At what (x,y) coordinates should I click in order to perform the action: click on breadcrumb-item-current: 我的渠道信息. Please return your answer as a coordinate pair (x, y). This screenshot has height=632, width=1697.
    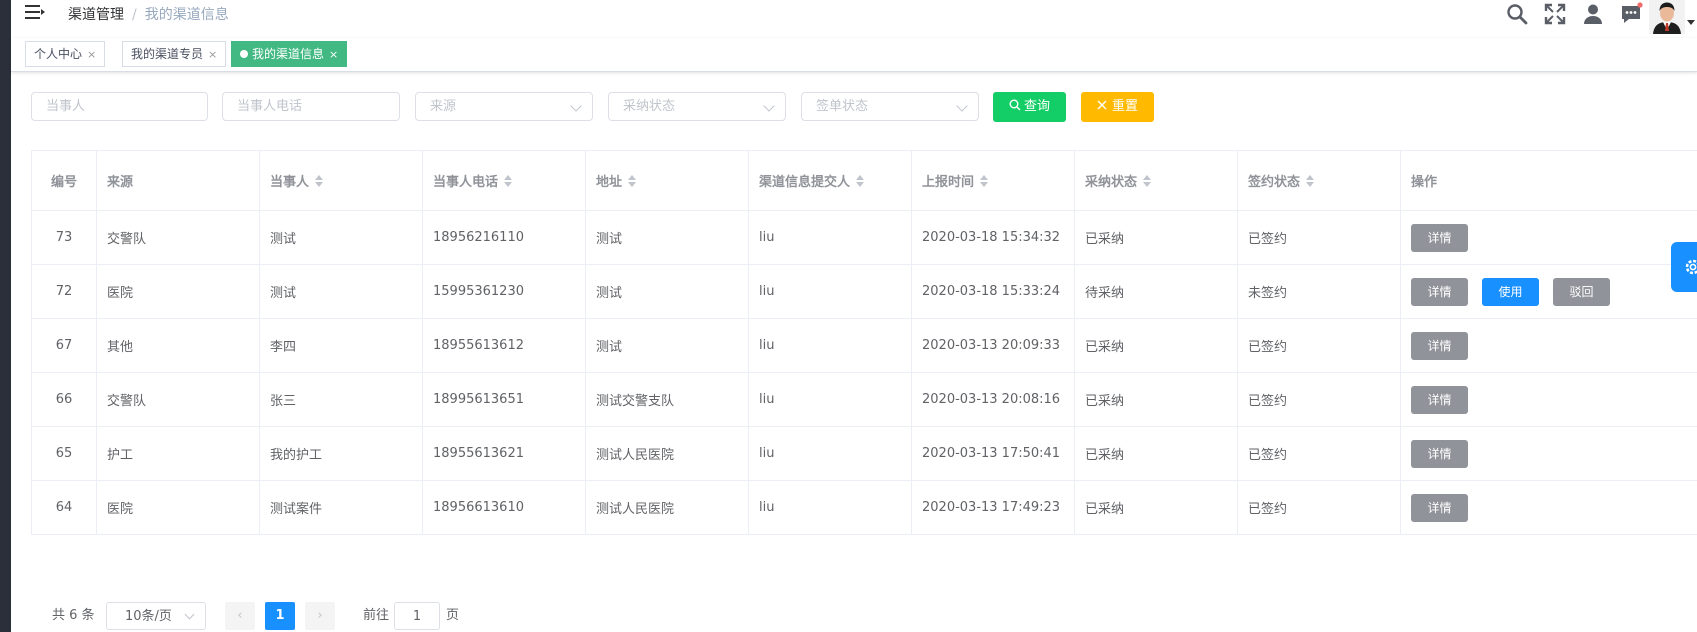
    Looking at the image, I should click on (186, 15).